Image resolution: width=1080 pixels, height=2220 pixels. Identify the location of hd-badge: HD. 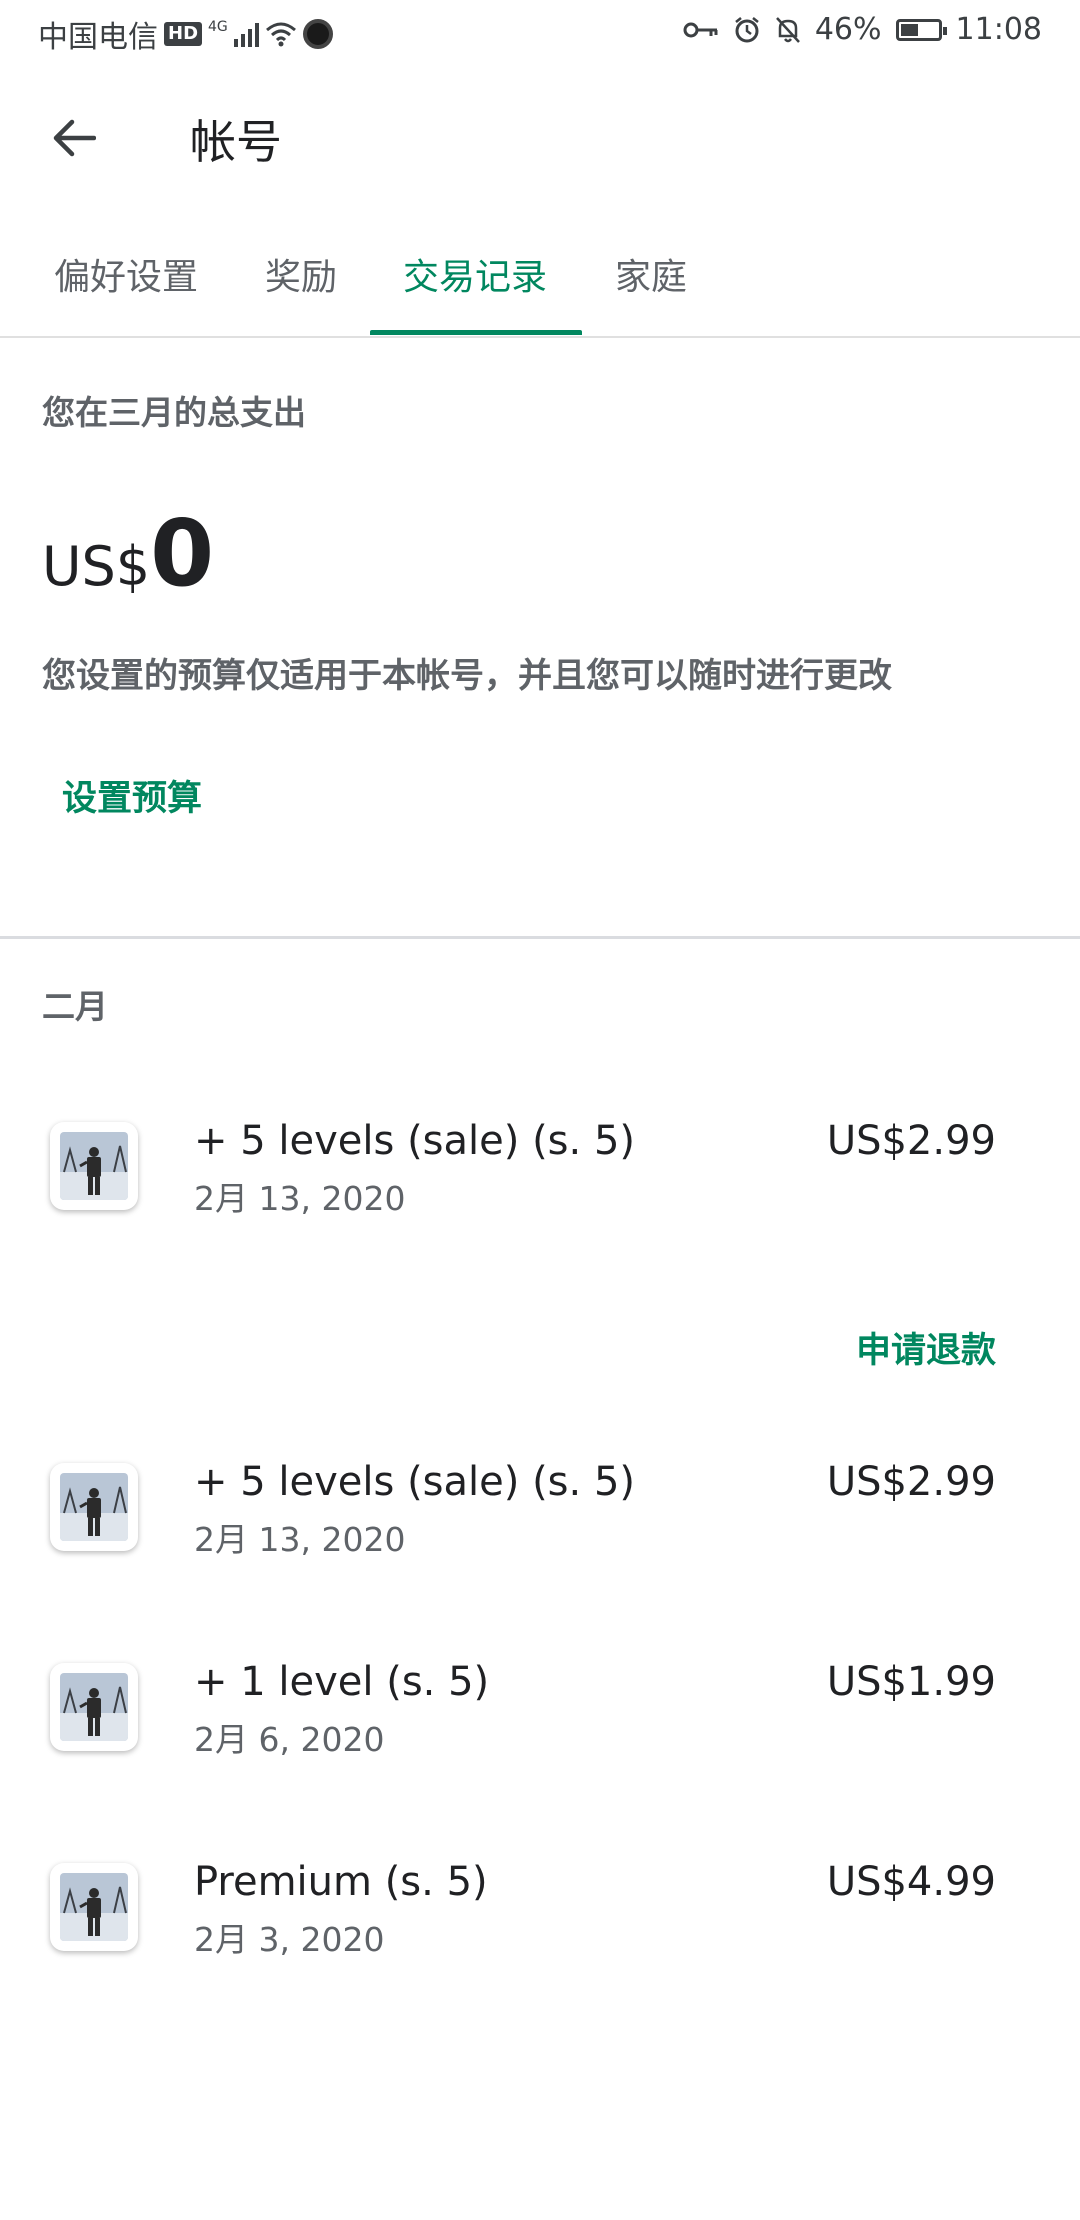
(183, 34).